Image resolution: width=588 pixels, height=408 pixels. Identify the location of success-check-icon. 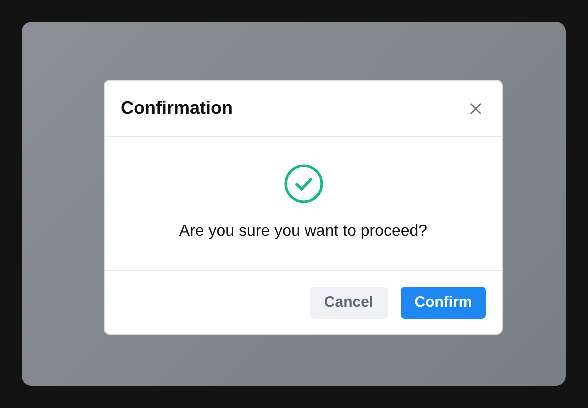
(304, 184).